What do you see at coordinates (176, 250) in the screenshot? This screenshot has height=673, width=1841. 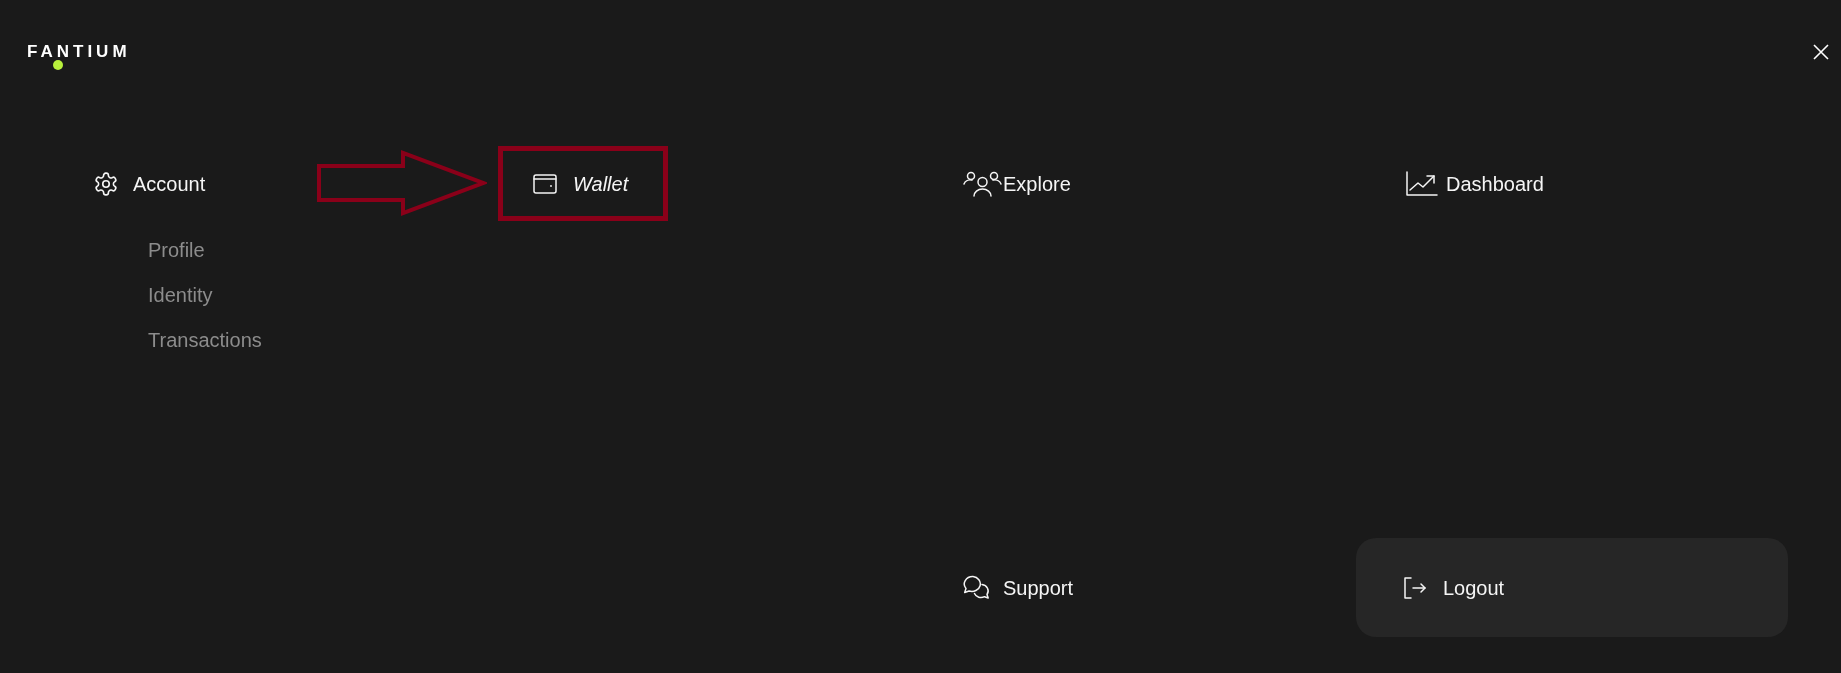 I see `submenu-link: Profile` at bounding box center [176, 250].